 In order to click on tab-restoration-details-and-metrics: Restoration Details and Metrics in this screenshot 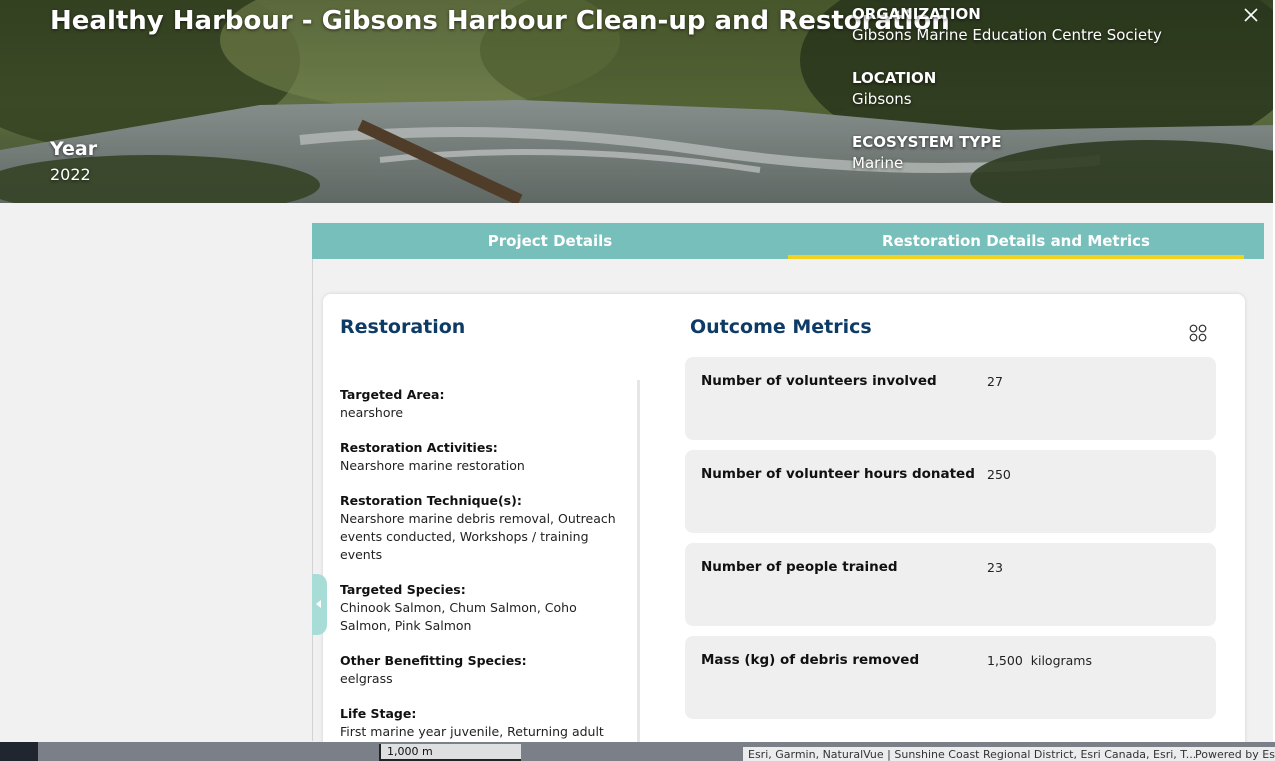, I will do `click(1016, 241)`.